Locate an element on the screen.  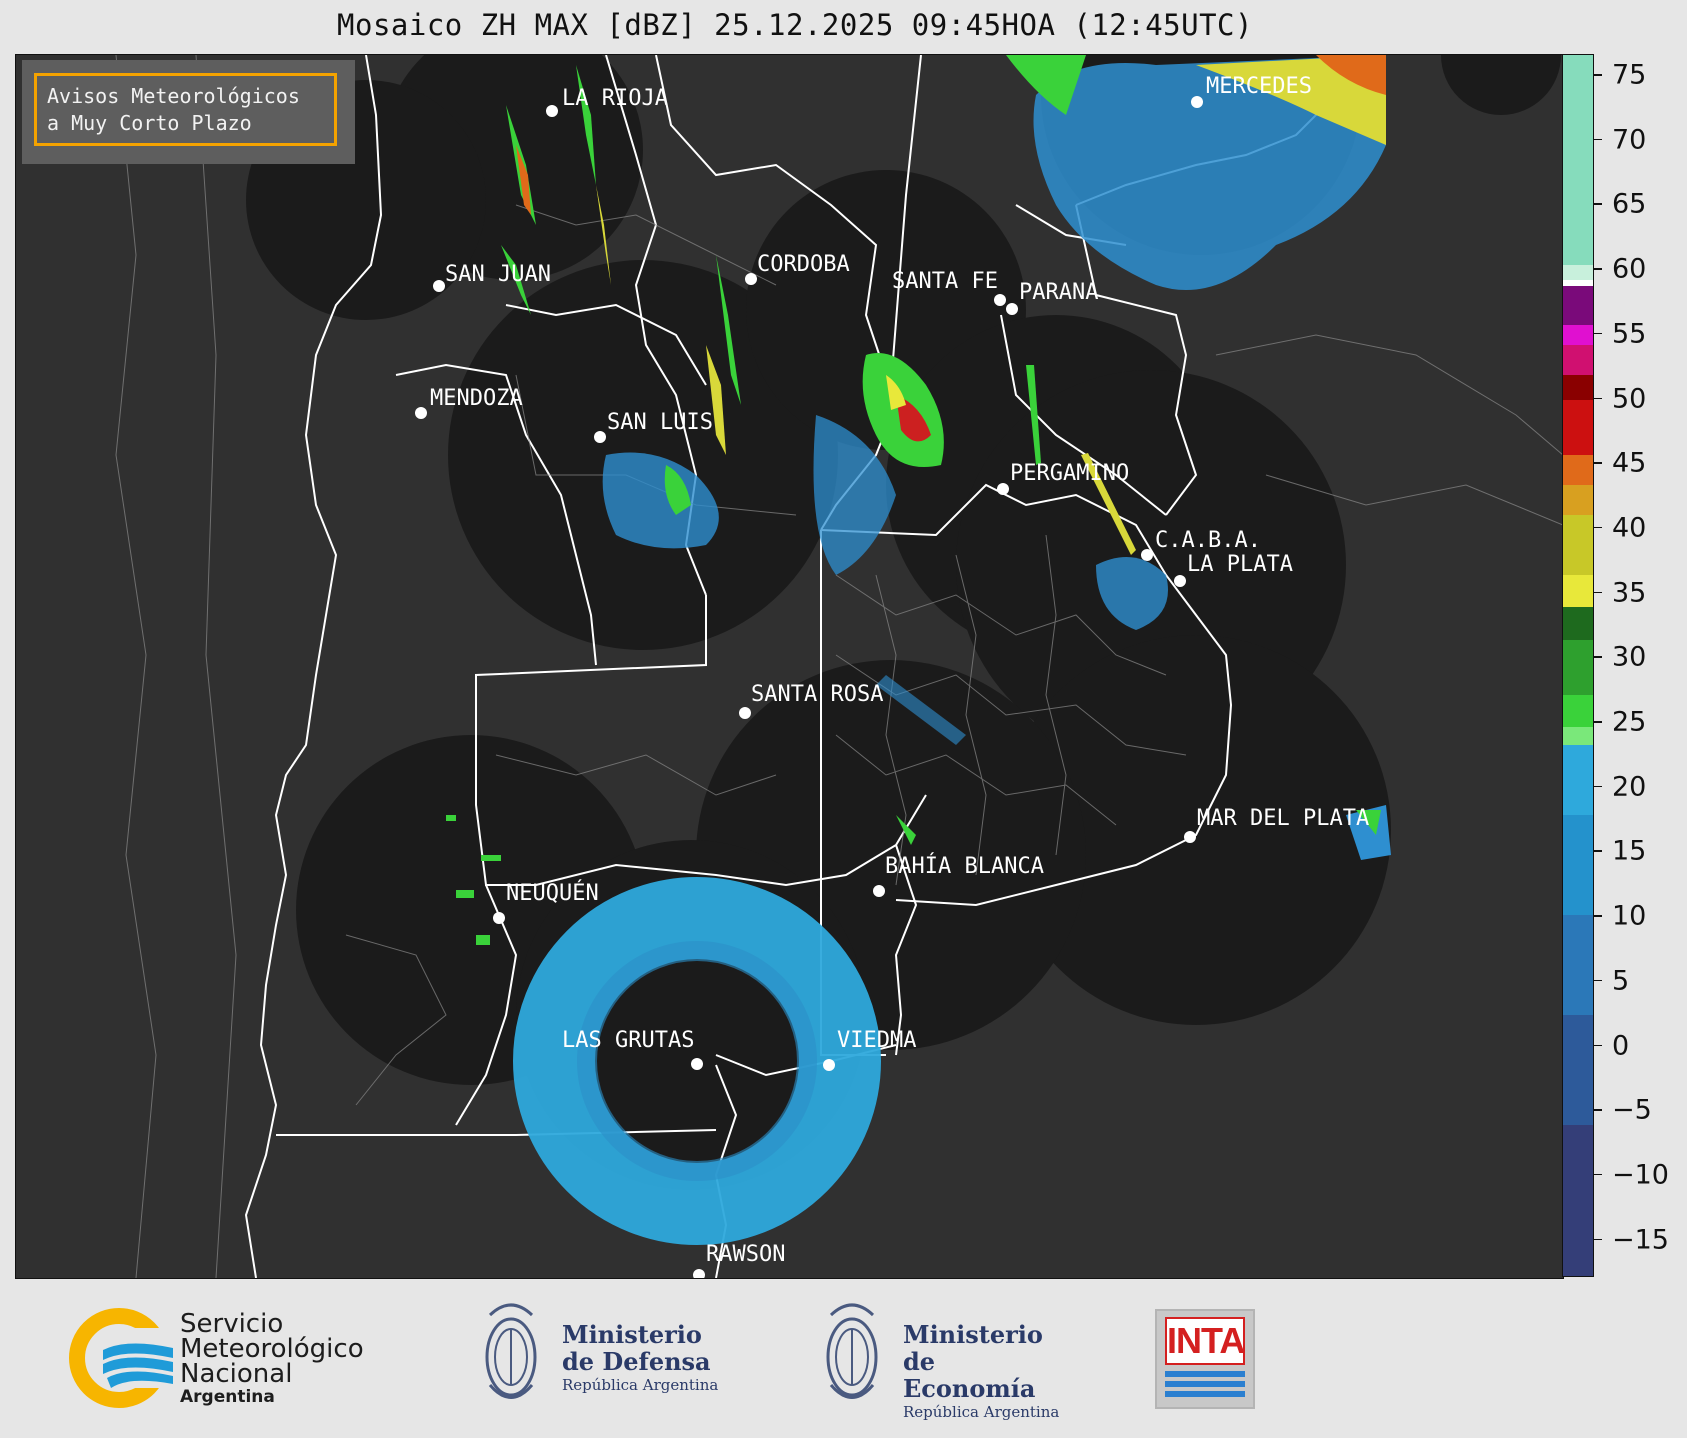
economia-line-1: Ministerio is located at coordinates (973, 1334).